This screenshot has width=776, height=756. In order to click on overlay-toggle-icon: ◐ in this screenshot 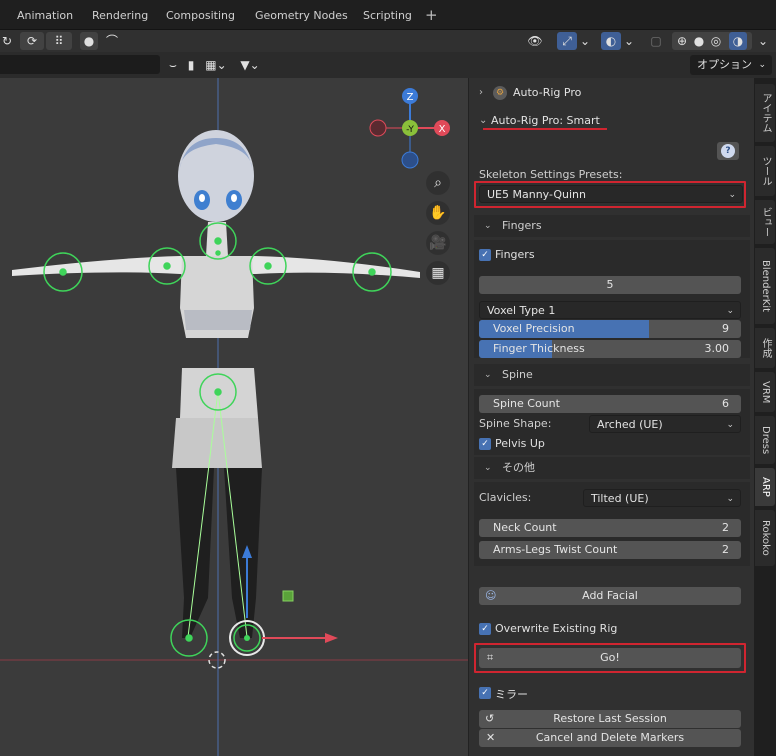, I will do `click(611, 41)`.